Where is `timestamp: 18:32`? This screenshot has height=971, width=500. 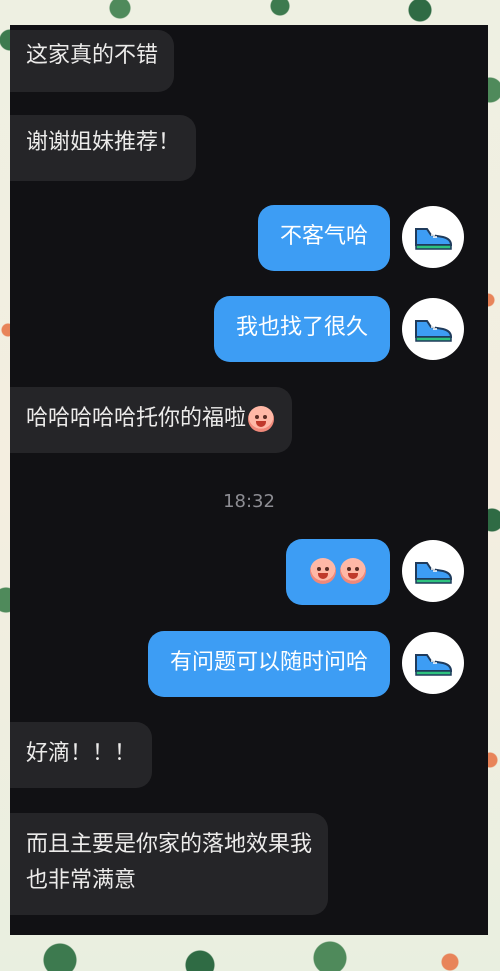 timestamp: 18:32 is located at coordinates (249, 501).